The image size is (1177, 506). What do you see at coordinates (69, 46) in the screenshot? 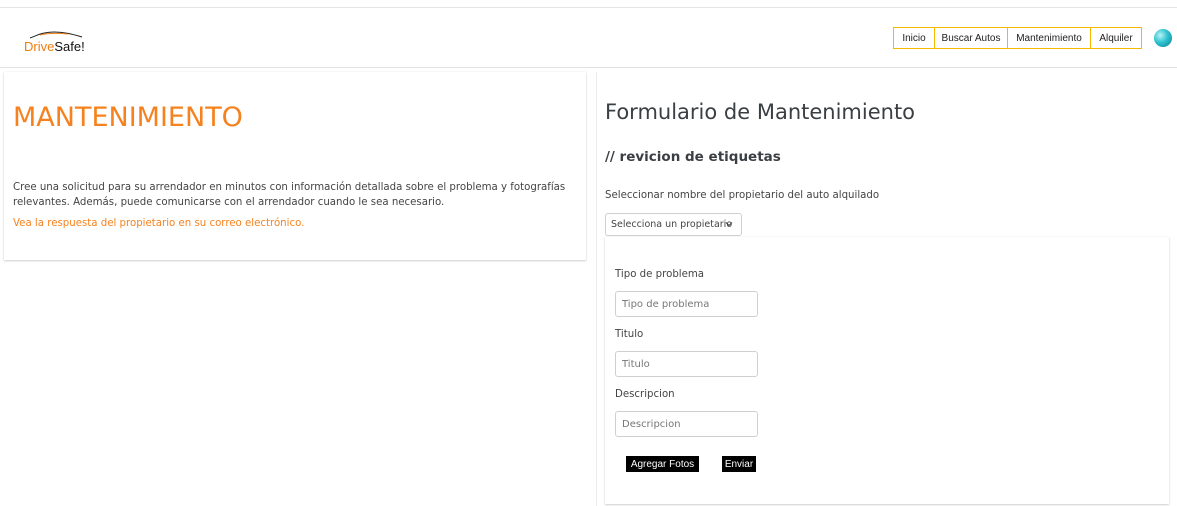
I see `logo-text-safe: Safe!` at bounding box center [69, 46].